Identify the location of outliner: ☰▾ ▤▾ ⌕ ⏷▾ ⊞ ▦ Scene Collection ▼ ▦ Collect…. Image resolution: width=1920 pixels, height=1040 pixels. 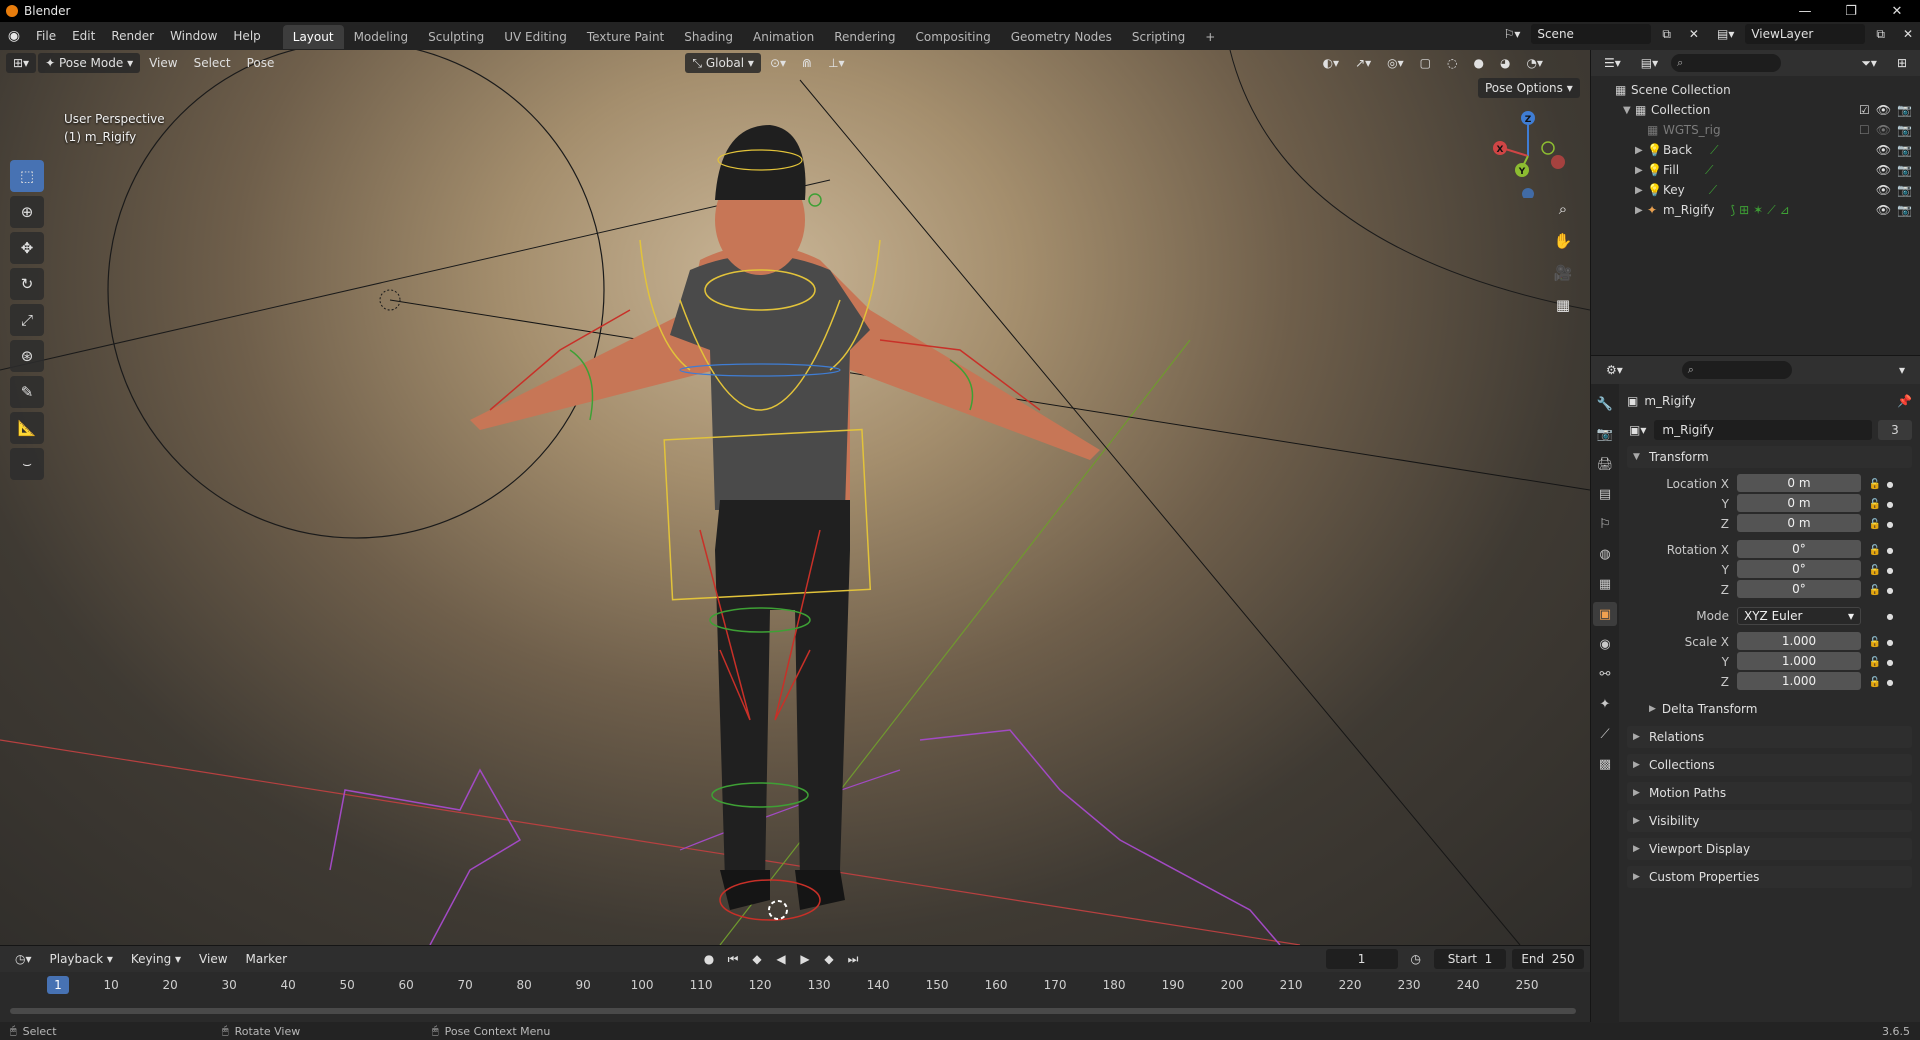
(1755, 202).